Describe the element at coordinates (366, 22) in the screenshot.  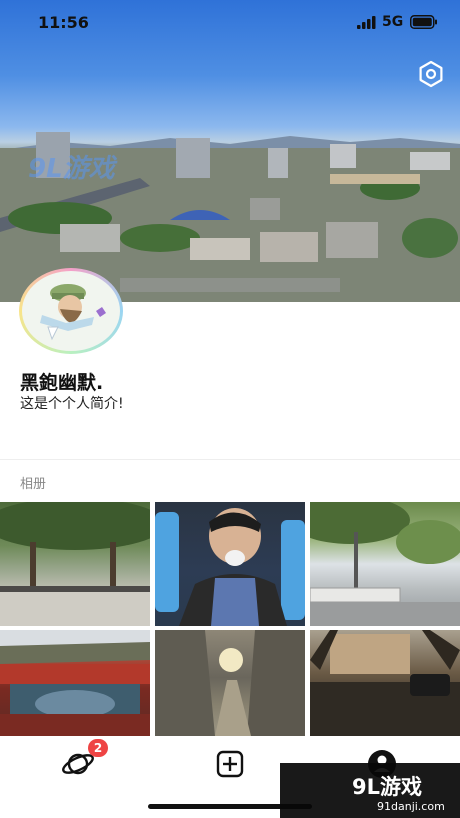
I see `signal-icon` at that location.